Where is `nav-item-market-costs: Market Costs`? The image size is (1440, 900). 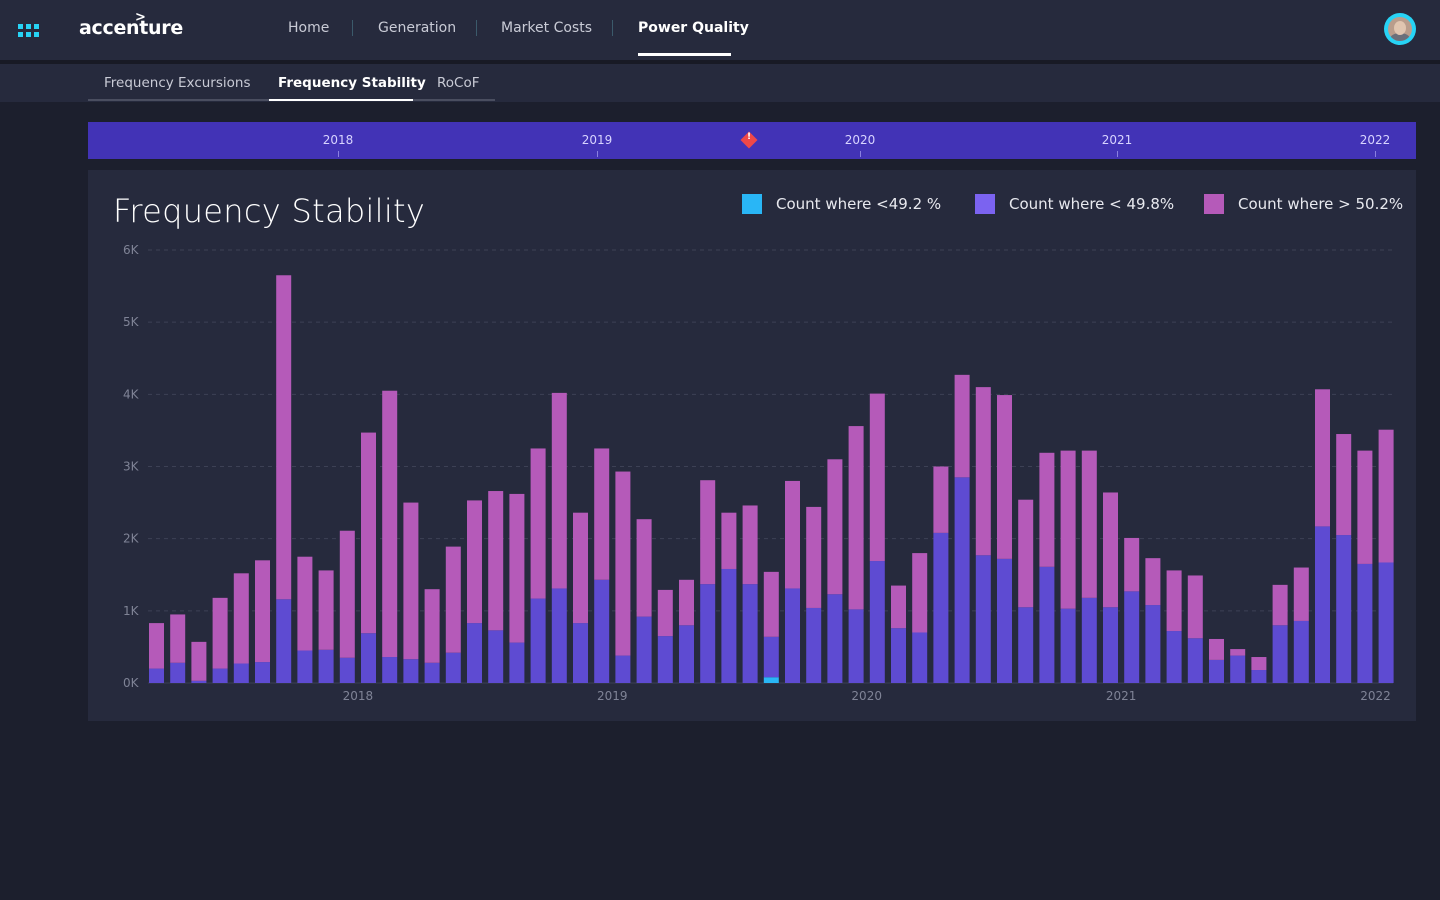
nav-item-market-costs: Market Costs is located at coordinates (546, 28).